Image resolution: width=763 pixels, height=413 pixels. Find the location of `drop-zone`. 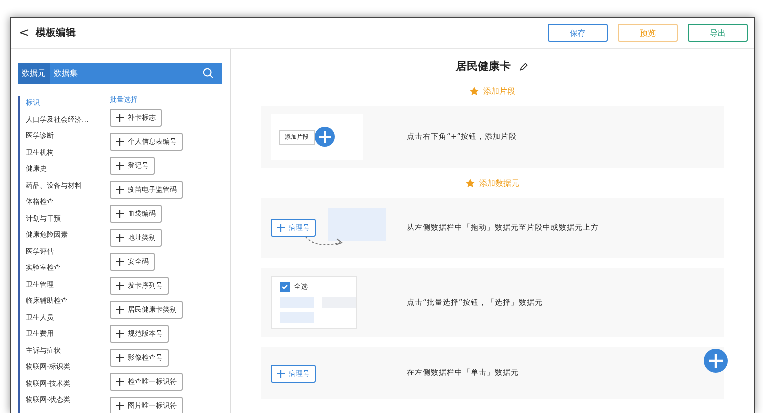

drop-zone is located at coordinates (357, 224).